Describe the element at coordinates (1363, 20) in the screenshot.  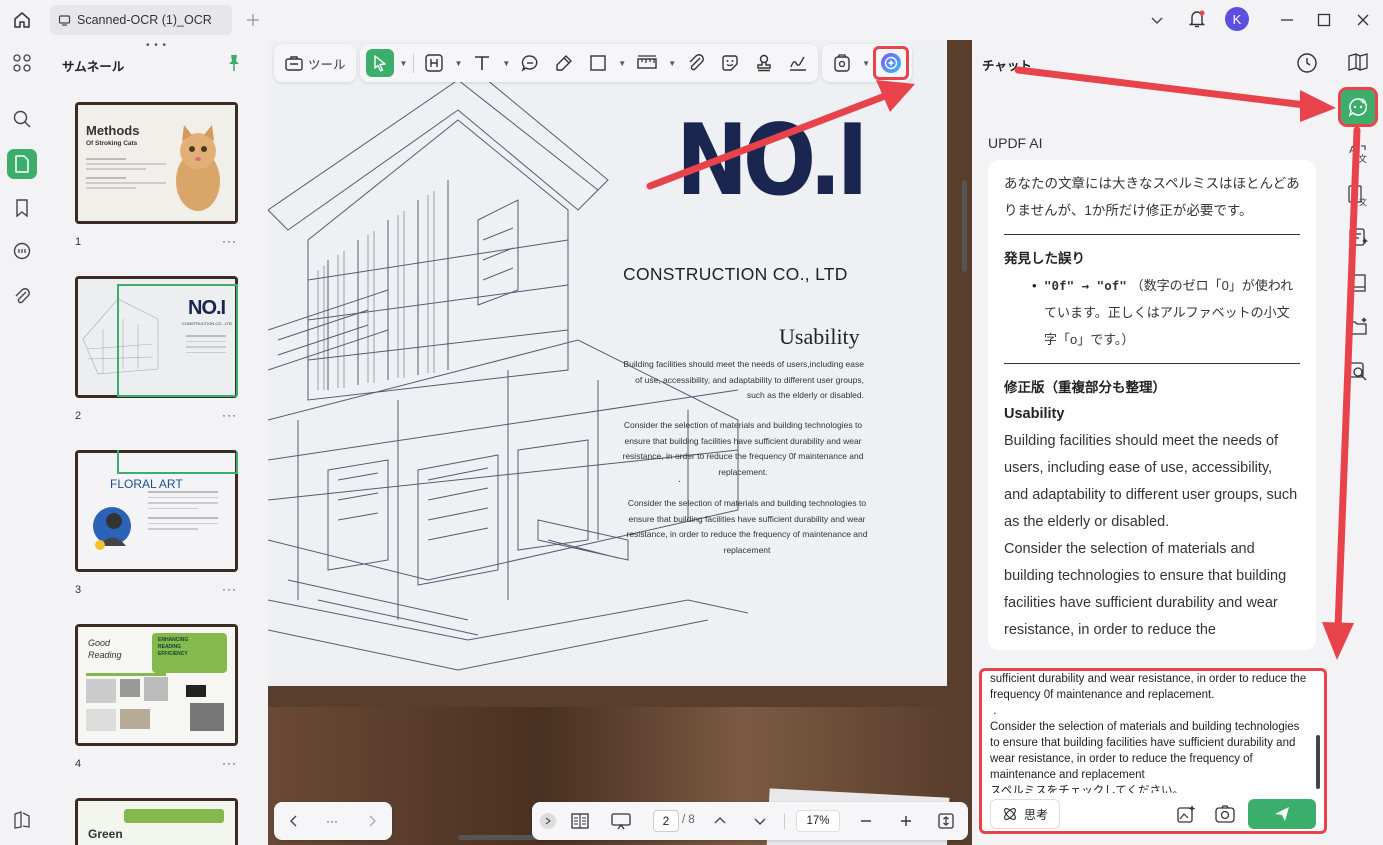
I see `close-icon` at that location.